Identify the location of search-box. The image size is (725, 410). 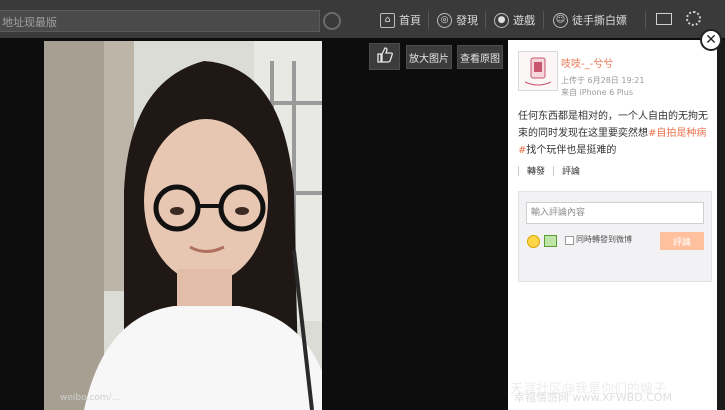
(160, 21).